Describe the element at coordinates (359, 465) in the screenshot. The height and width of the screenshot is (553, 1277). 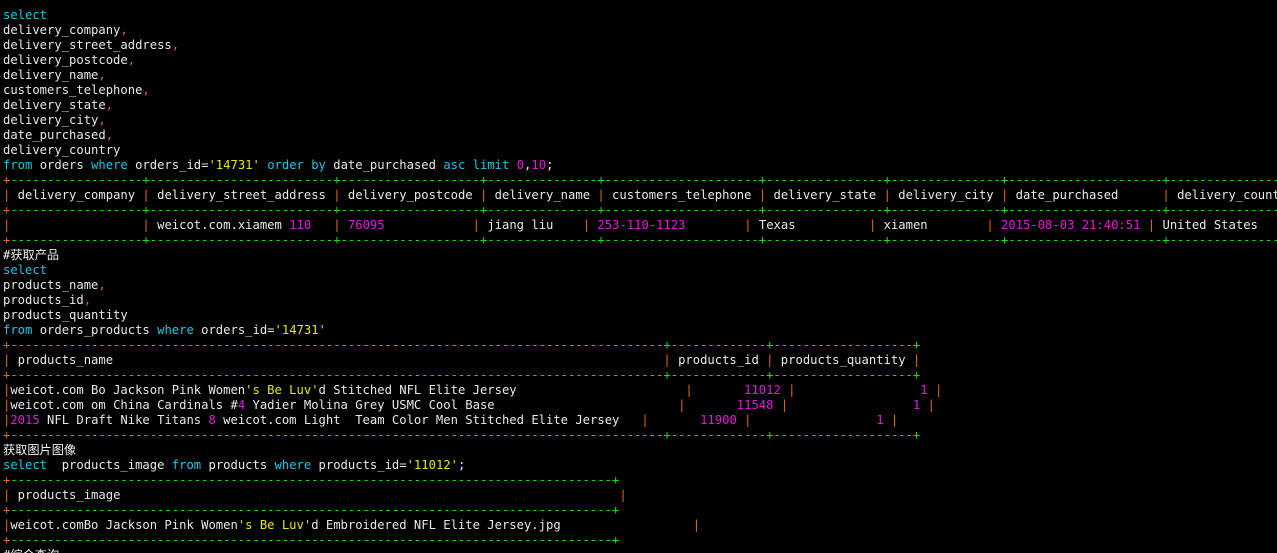
I see `text-span-default: products_id=` at that location.